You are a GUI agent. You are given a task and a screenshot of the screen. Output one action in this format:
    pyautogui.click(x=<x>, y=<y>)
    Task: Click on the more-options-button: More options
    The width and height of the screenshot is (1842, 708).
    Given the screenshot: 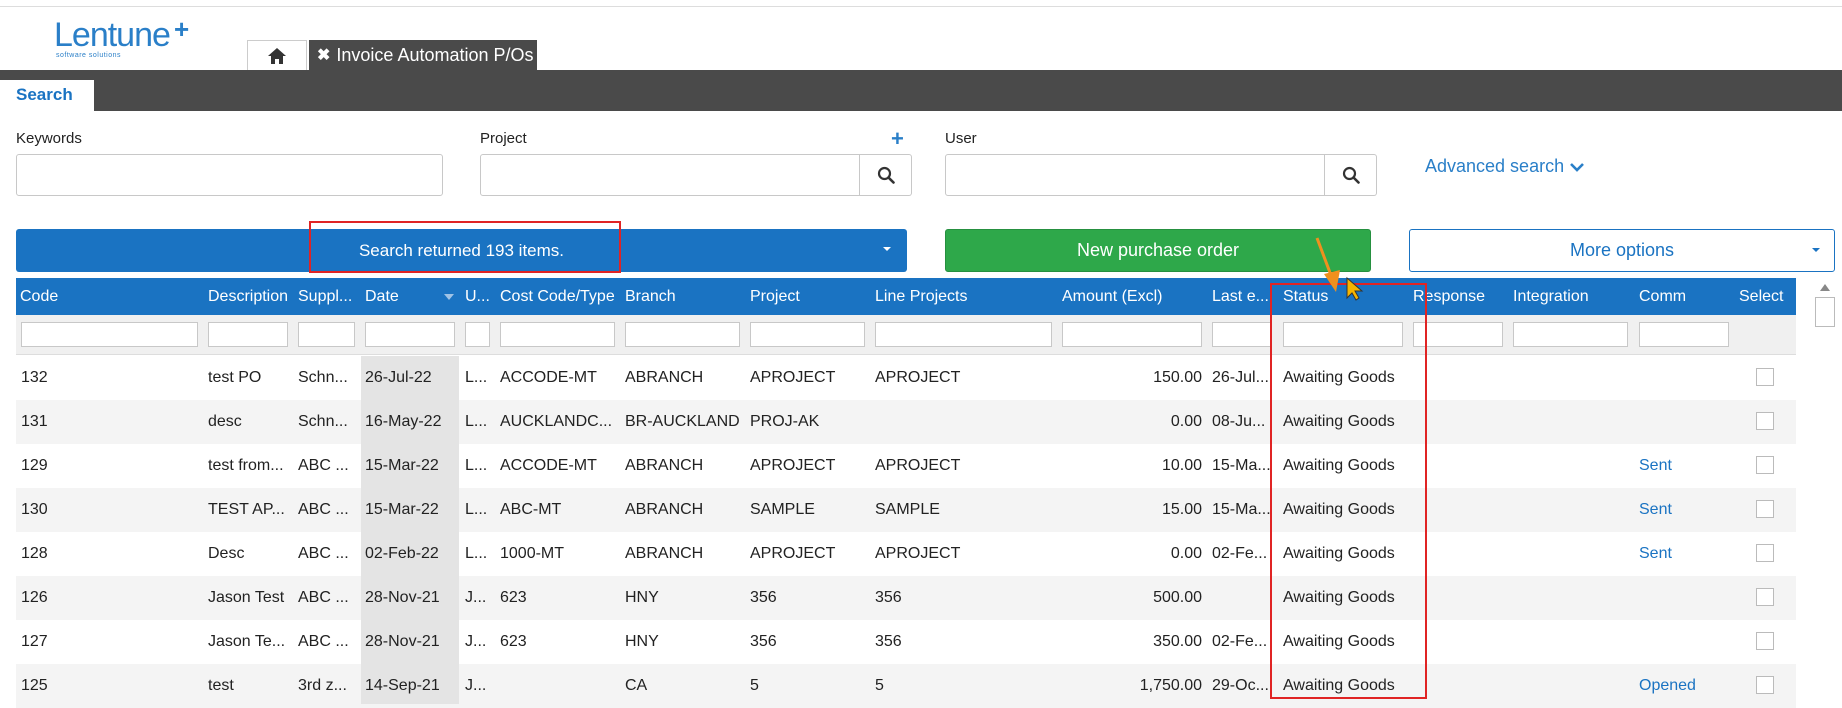 What is the action you would take?
    pyautogui.click(x=1622, y=250)
    